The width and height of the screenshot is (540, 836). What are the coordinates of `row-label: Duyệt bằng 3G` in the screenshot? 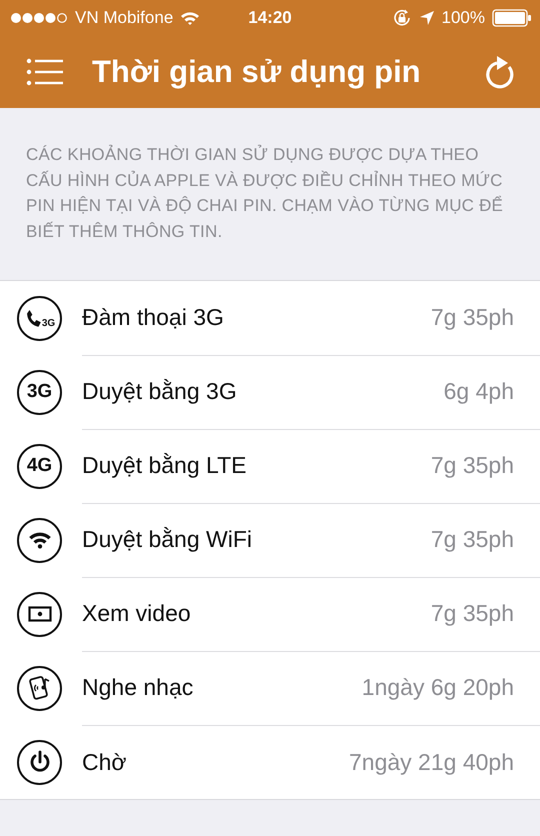 It's located at (159, 391).